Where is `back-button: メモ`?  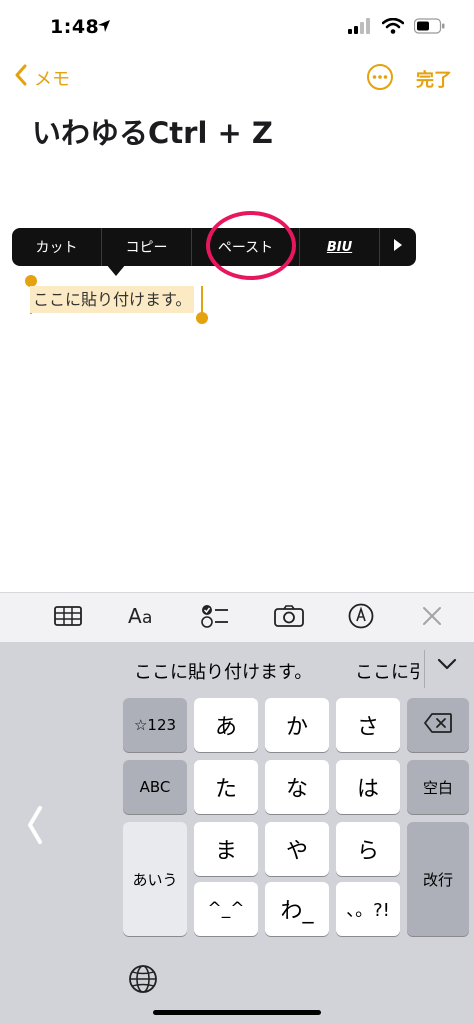 back-button: メモ is located at coordinates (42, 77).